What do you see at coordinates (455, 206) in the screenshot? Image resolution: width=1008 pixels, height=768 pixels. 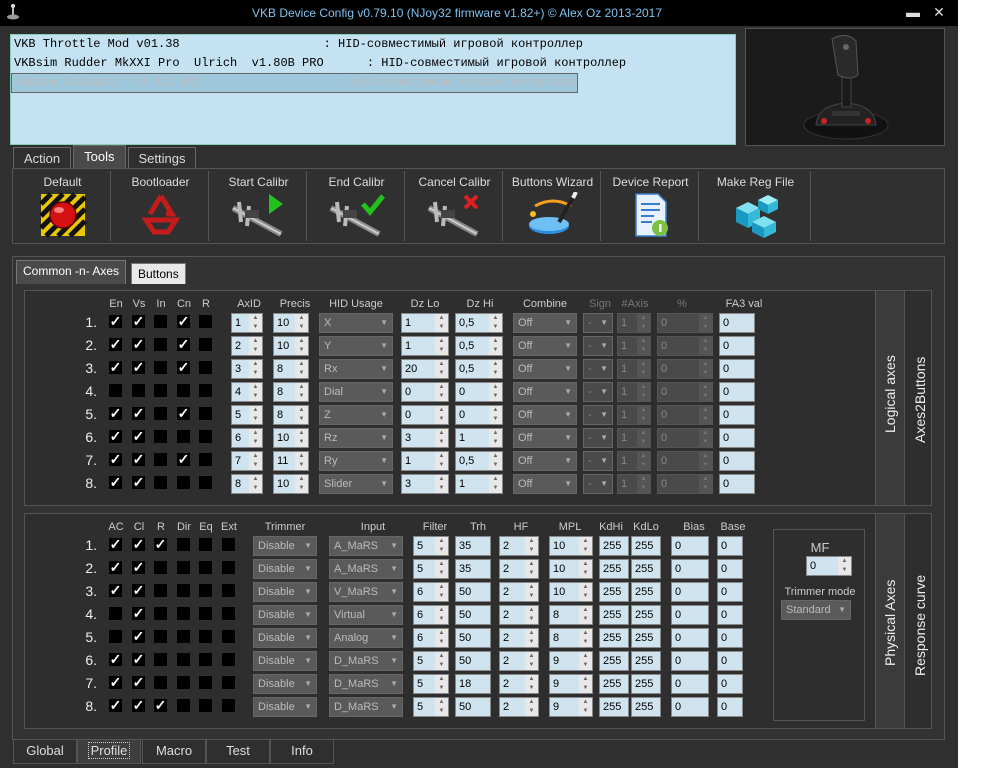 I see `cancel-calibr-button: Cancel Calibr` at bounding box center [455, 206].